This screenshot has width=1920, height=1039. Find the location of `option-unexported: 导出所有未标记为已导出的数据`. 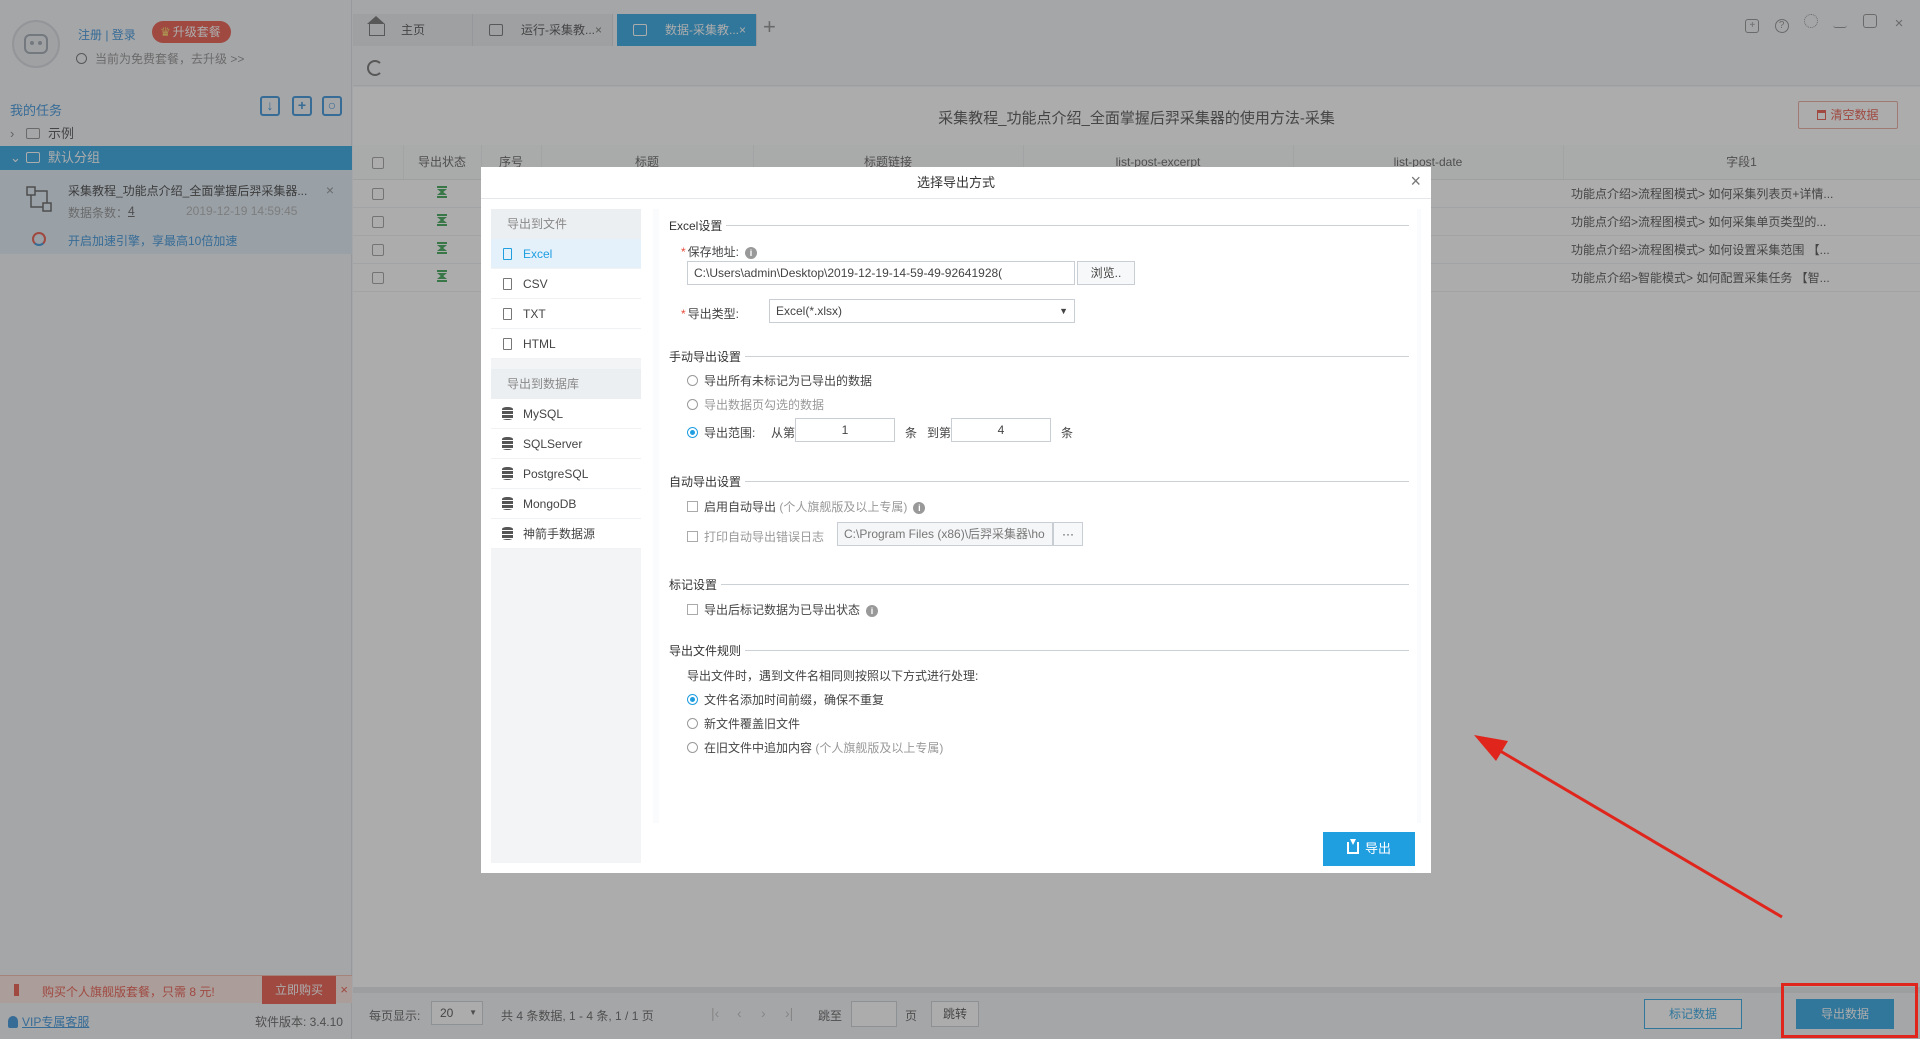

option-unexported: 导出所有未标记为已导出的数据 is located at coordinates (779, 380).